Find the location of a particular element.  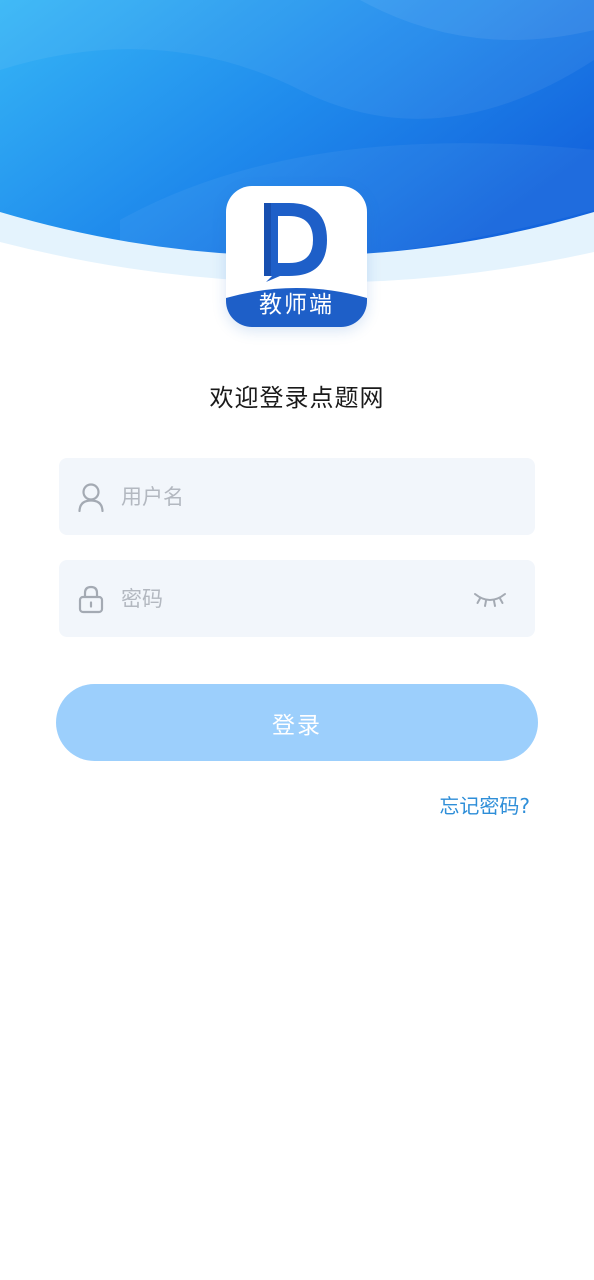

user-icon is located at coordinates (91, 497).